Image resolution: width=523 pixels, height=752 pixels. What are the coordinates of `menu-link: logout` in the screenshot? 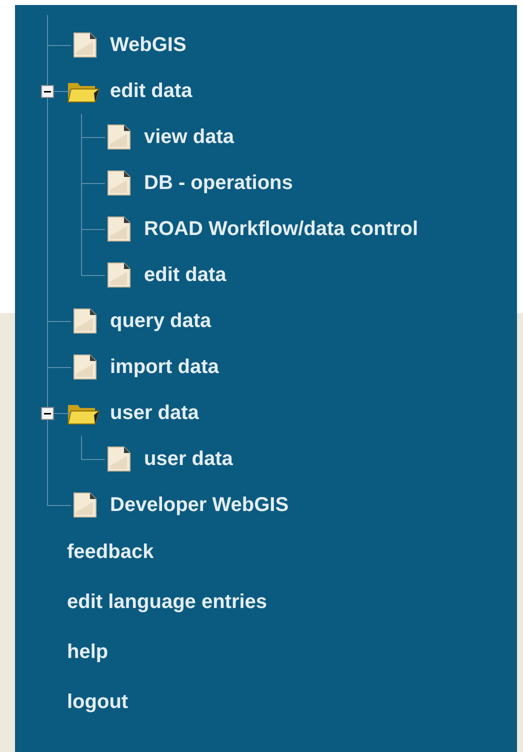 It's located at (97, 702).